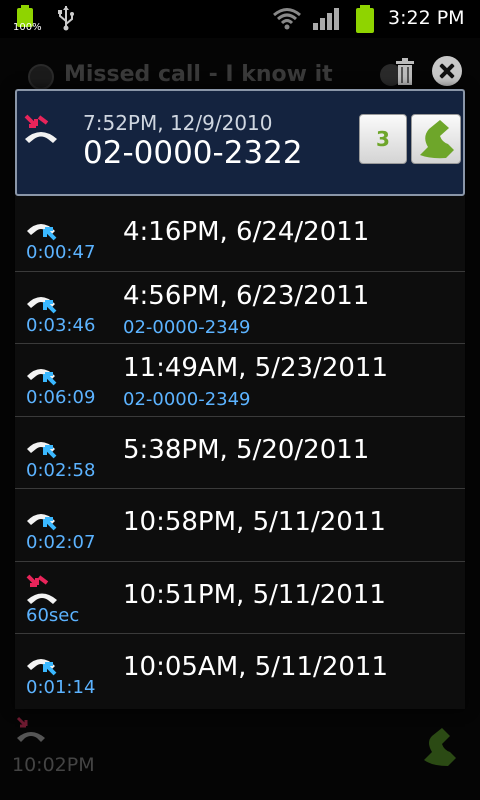  Describe the element at coordinates (27, 27) in the screenshot. I see `battery-percent: 100%` at that location.